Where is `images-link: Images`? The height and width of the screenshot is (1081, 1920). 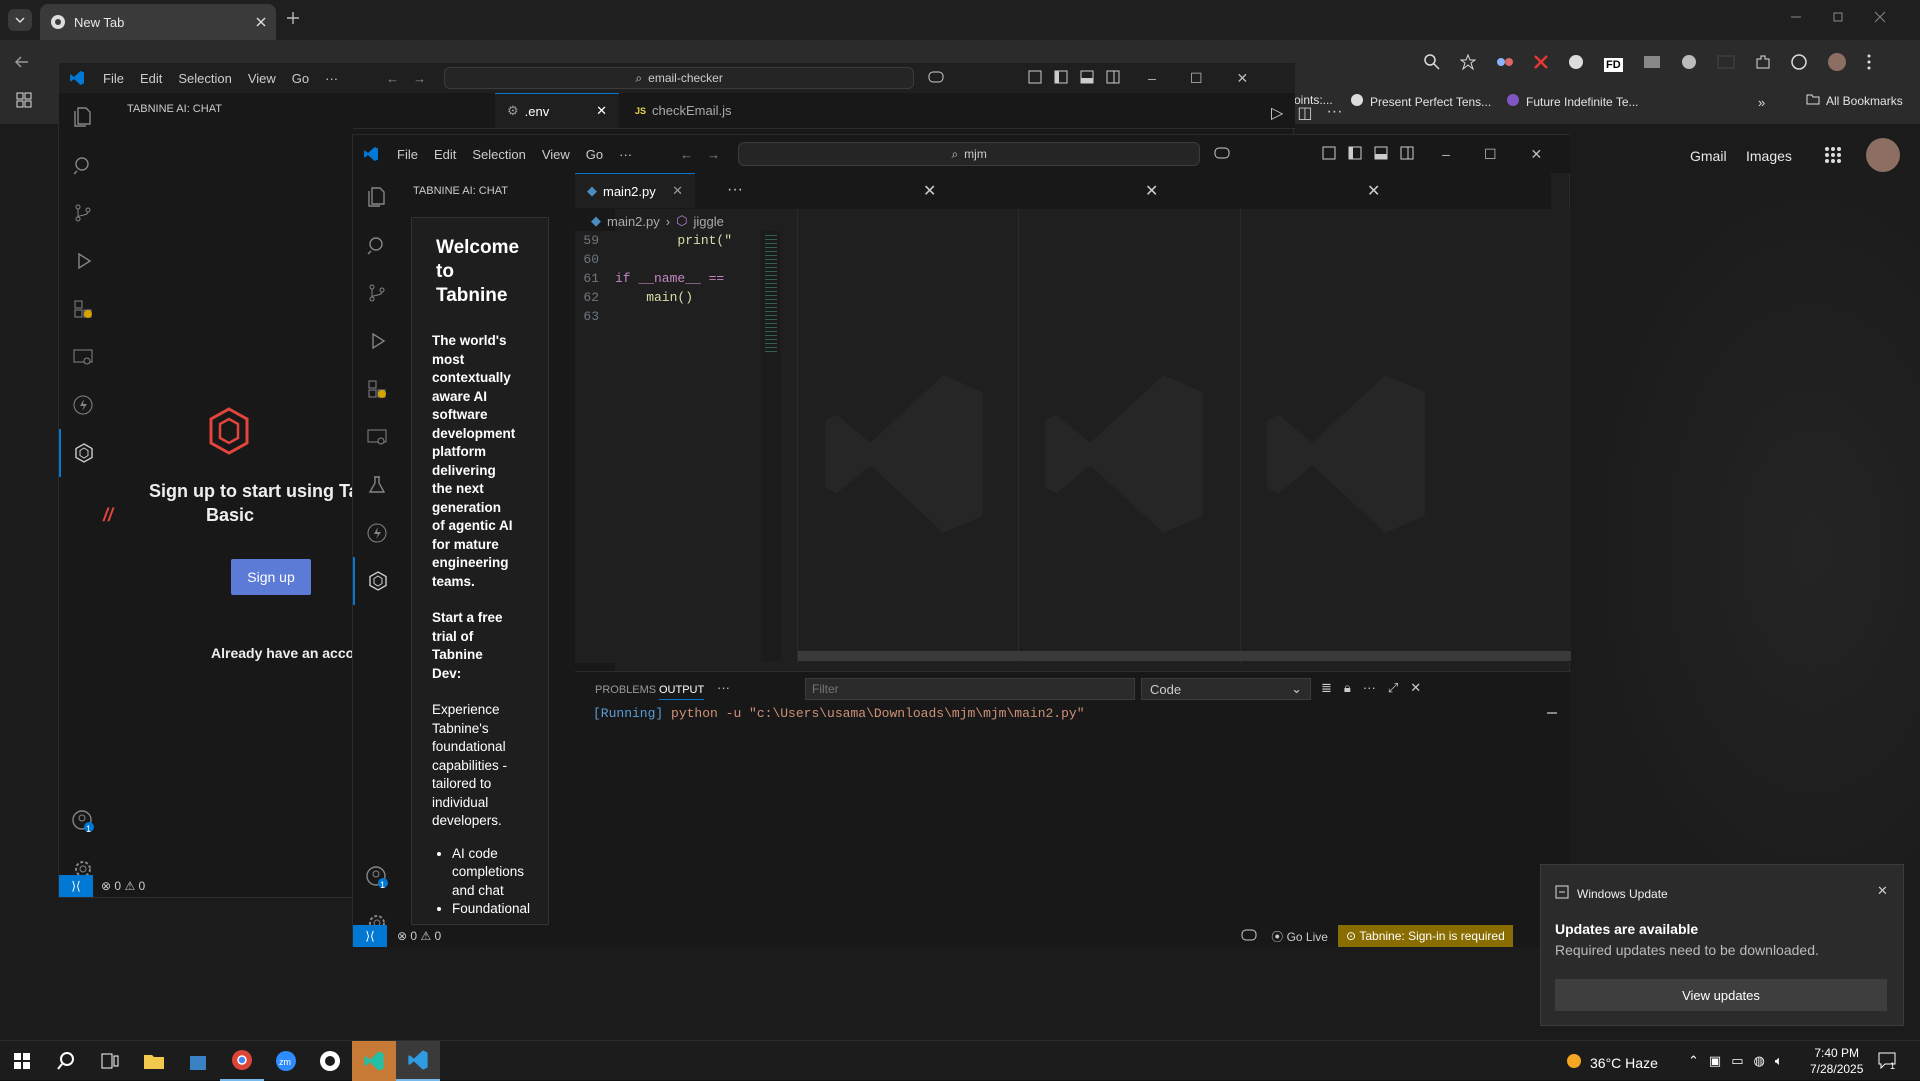
images-link: Images is located at coordinates (1769, 156).